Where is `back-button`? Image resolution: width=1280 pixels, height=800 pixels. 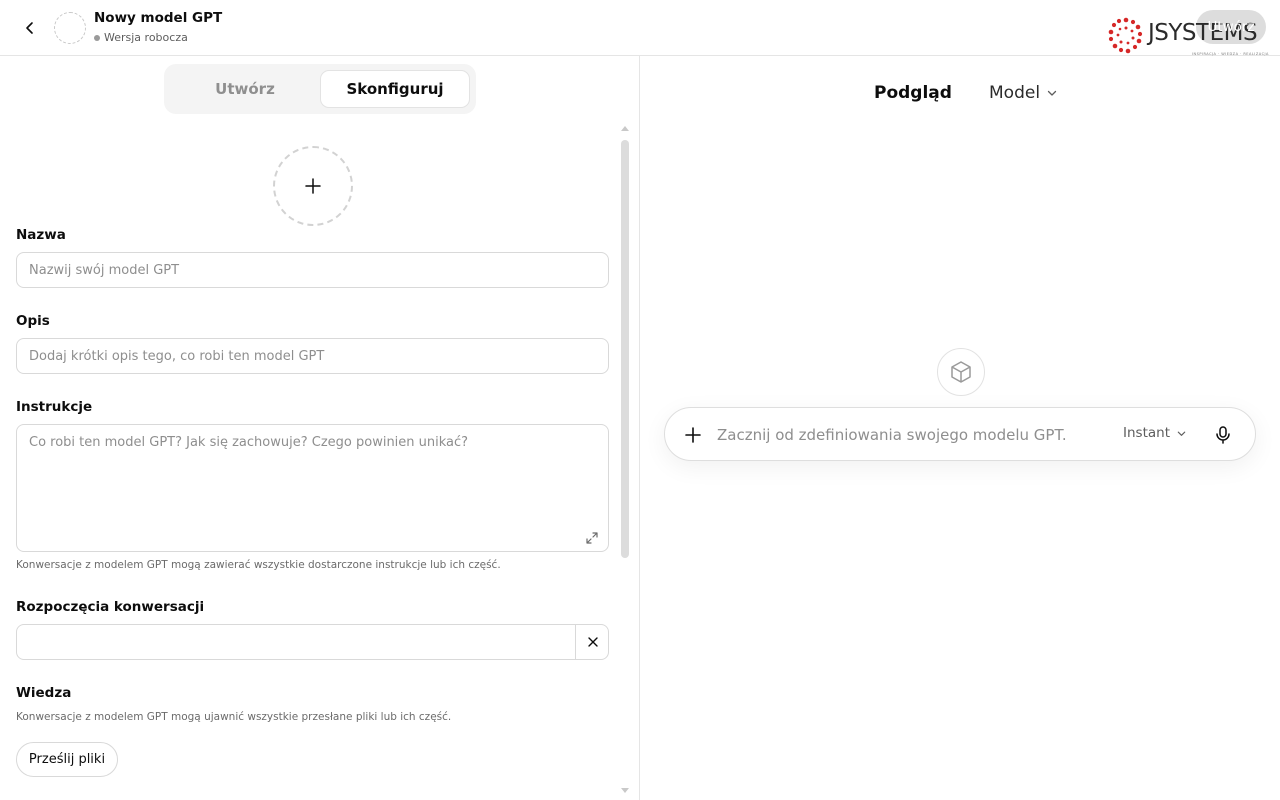 back-button is located at coordinates (30, 28).